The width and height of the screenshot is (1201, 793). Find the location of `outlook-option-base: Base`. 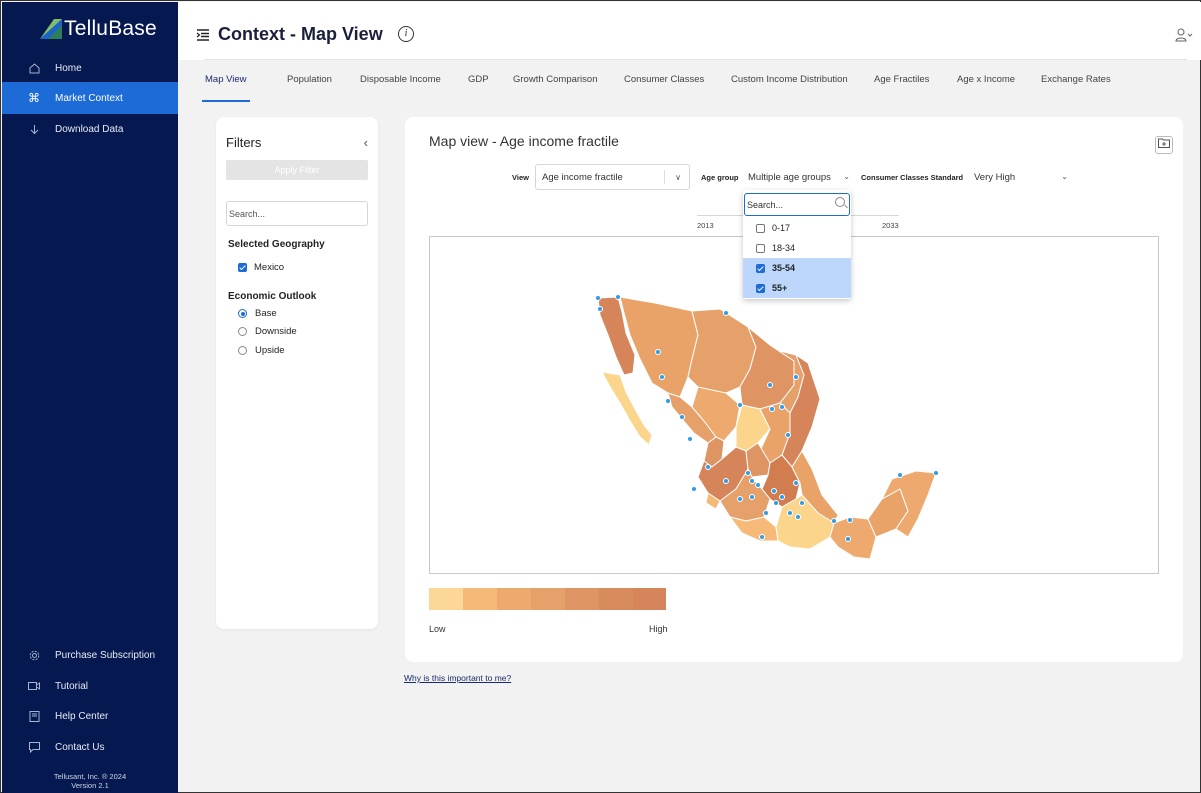

outlook-option-base: Base is located at coordinates (257, 313).